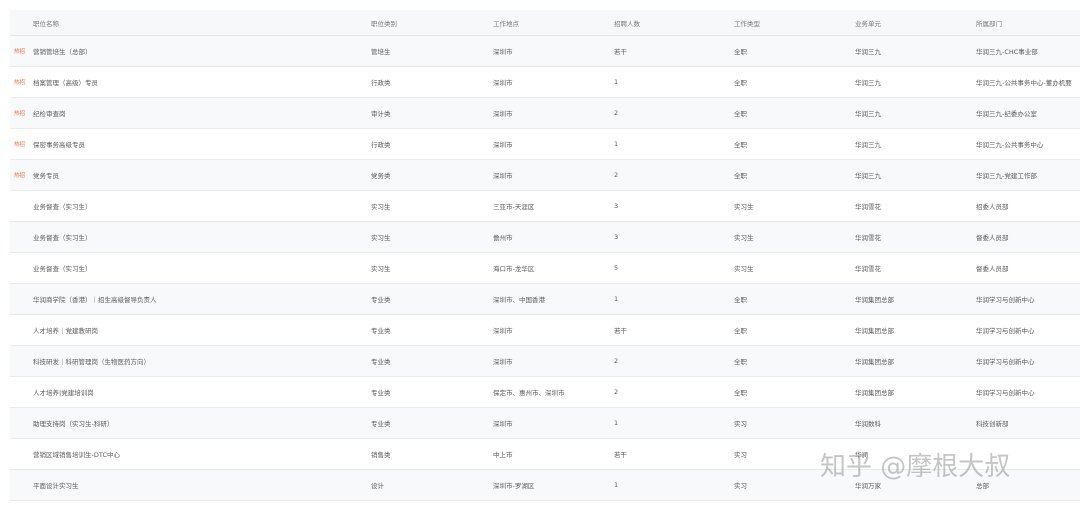 The image size is (1080, 508). I want to click on job-title: 人才培养｜党建教研岗, so click(198, 330).